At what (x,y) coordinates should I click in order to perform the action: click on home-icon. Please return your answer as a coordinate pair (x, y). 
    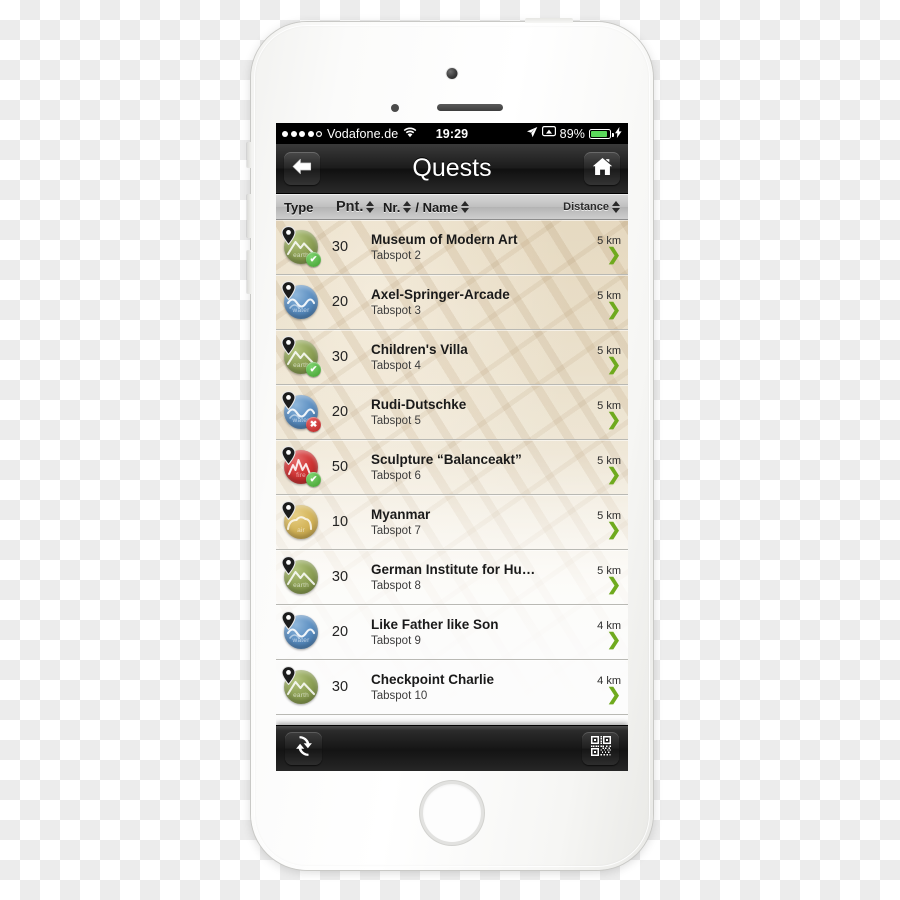
    Looking at the image, I should click on (602, 169).